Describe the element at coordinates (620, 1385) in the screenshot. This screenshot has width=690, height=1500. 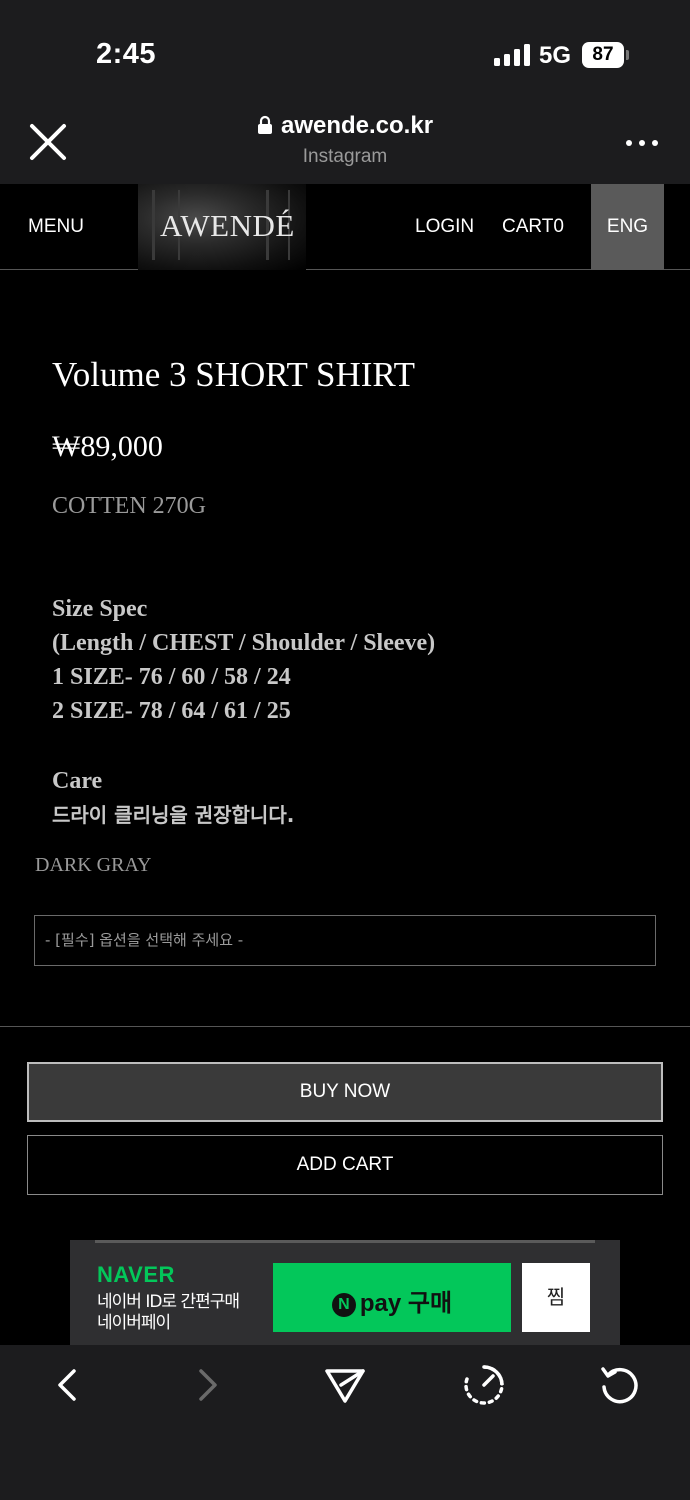
I see `reload-icon` at that location.